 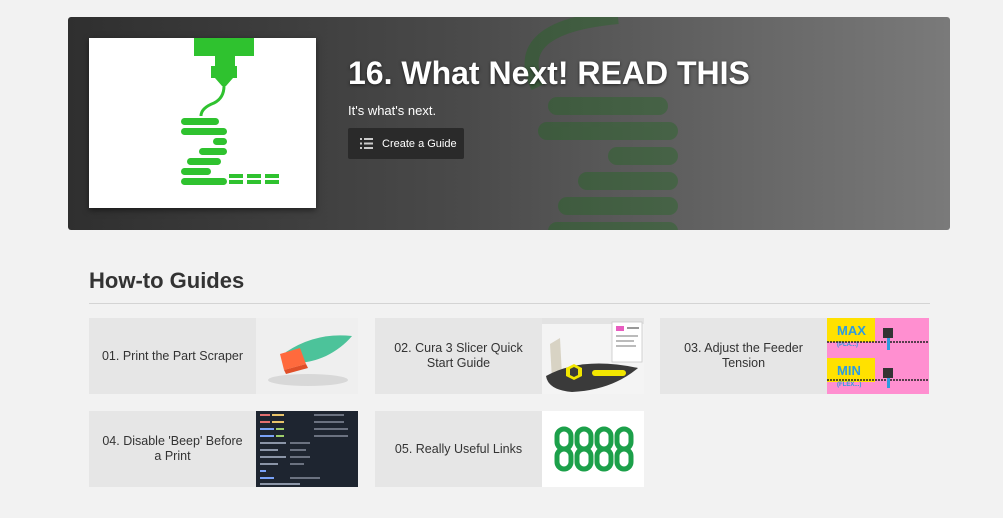 I want to click on list-icon, so click(x=366, y=143).